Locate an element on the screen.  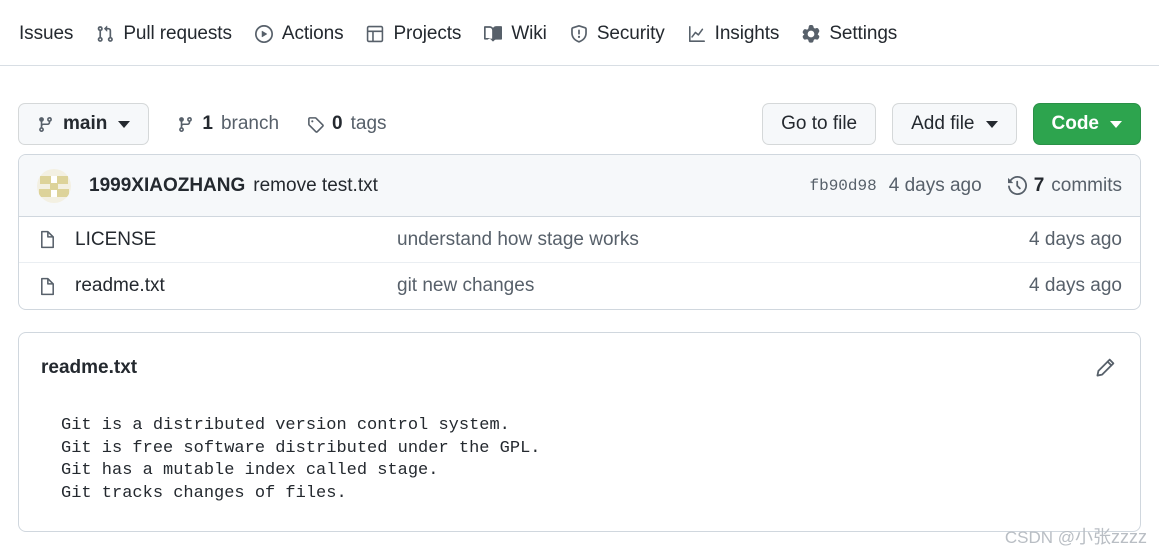
nav-item-pull-requests: Pull requests is located at coordinates (163, 34).